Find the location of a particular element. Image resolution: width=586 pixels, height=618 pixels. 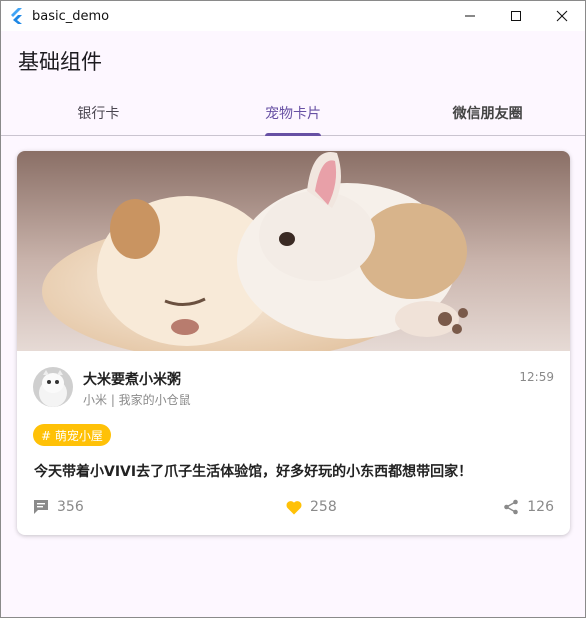

flutter-logo-icon is located at coordinates (16, 16).